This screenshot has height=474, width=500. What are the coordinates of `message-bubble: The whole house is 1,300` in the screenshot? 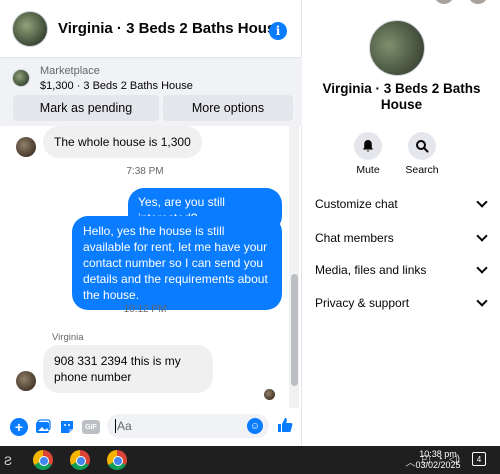 It's located at (122, 142).